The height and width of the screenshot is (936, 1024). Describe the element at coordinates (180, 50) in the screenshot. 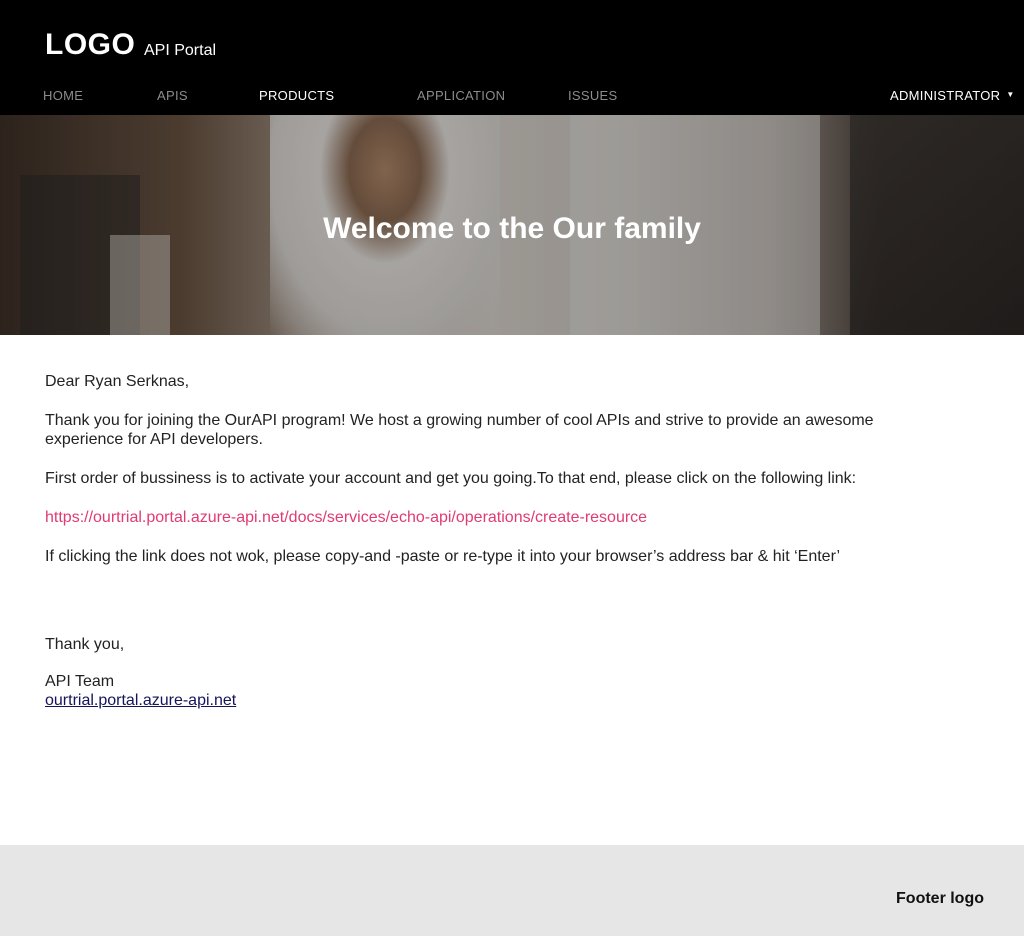

I see `portal-name: API Portal` at that location.